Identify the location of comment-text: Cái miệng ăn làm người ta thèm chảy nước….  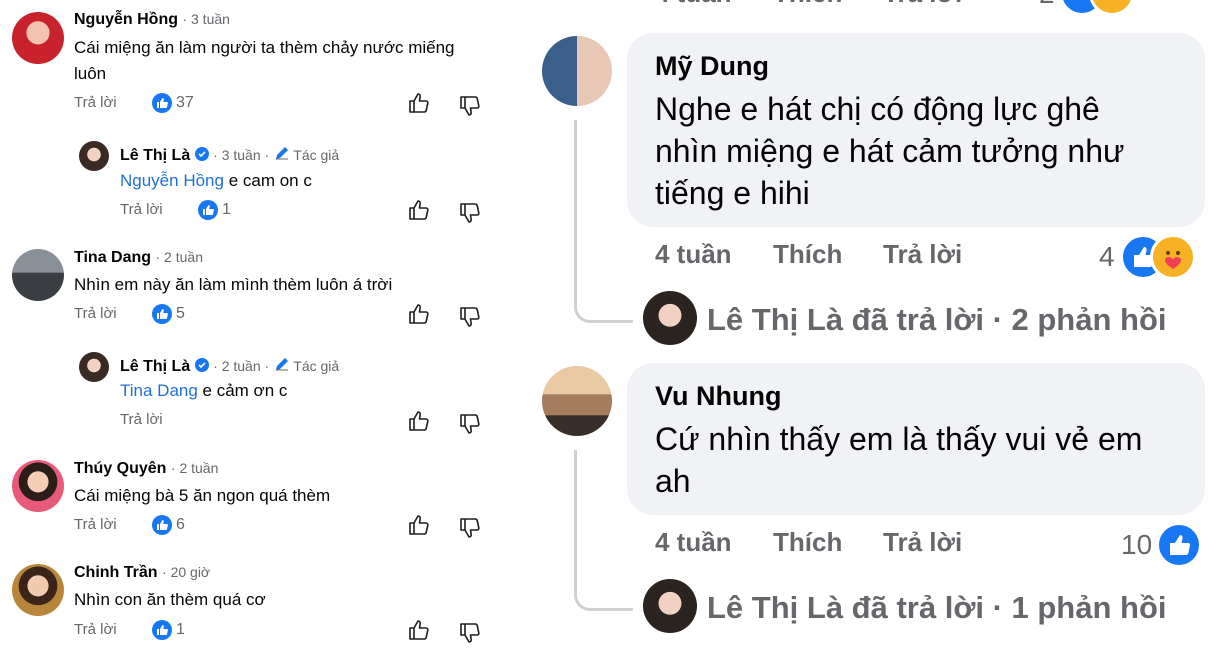
(264, 60).